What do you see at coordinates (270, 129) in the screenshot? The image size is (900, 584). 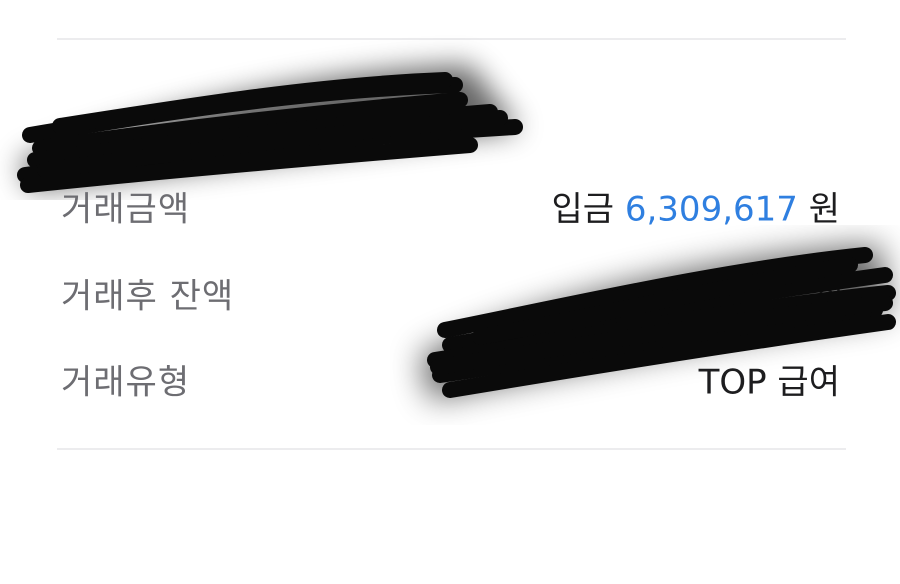 I see `redaction-scribble` at bounding box center [270, 129].